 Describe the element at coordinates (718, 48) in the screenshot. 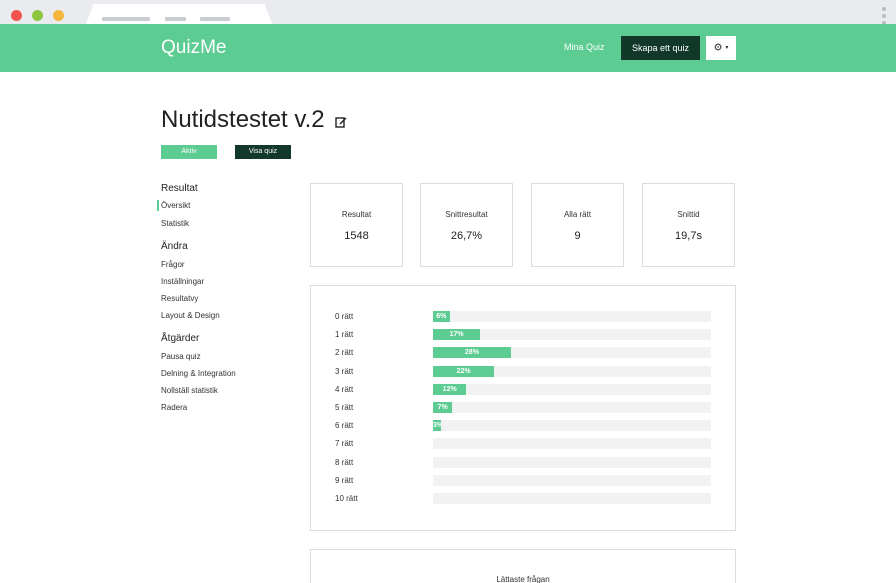

I see `gear-icon: ⚙` at that location.